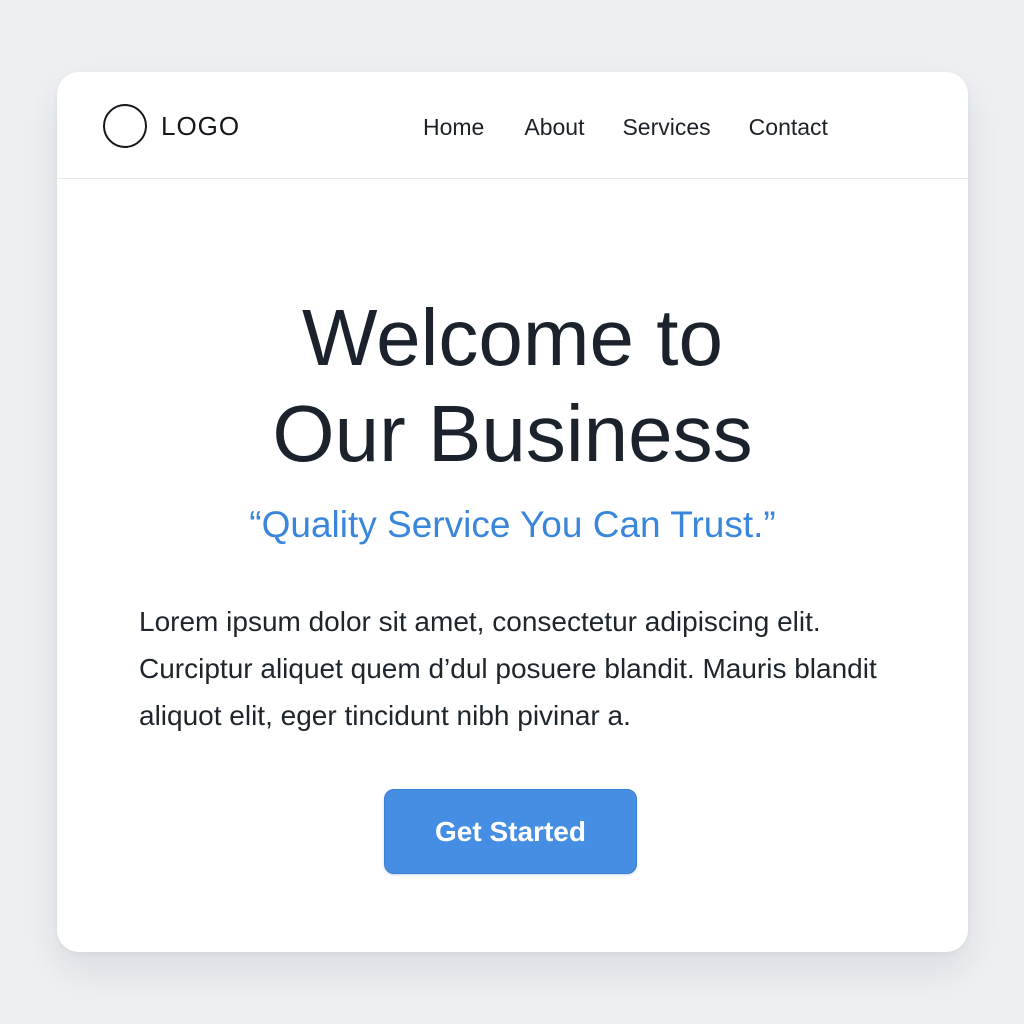 The image size is (1024, 1024). What do you see at coordinates (788, 127) in the screenshot?
I see `nav-contact: Contact` at bounding box center [788, 127].